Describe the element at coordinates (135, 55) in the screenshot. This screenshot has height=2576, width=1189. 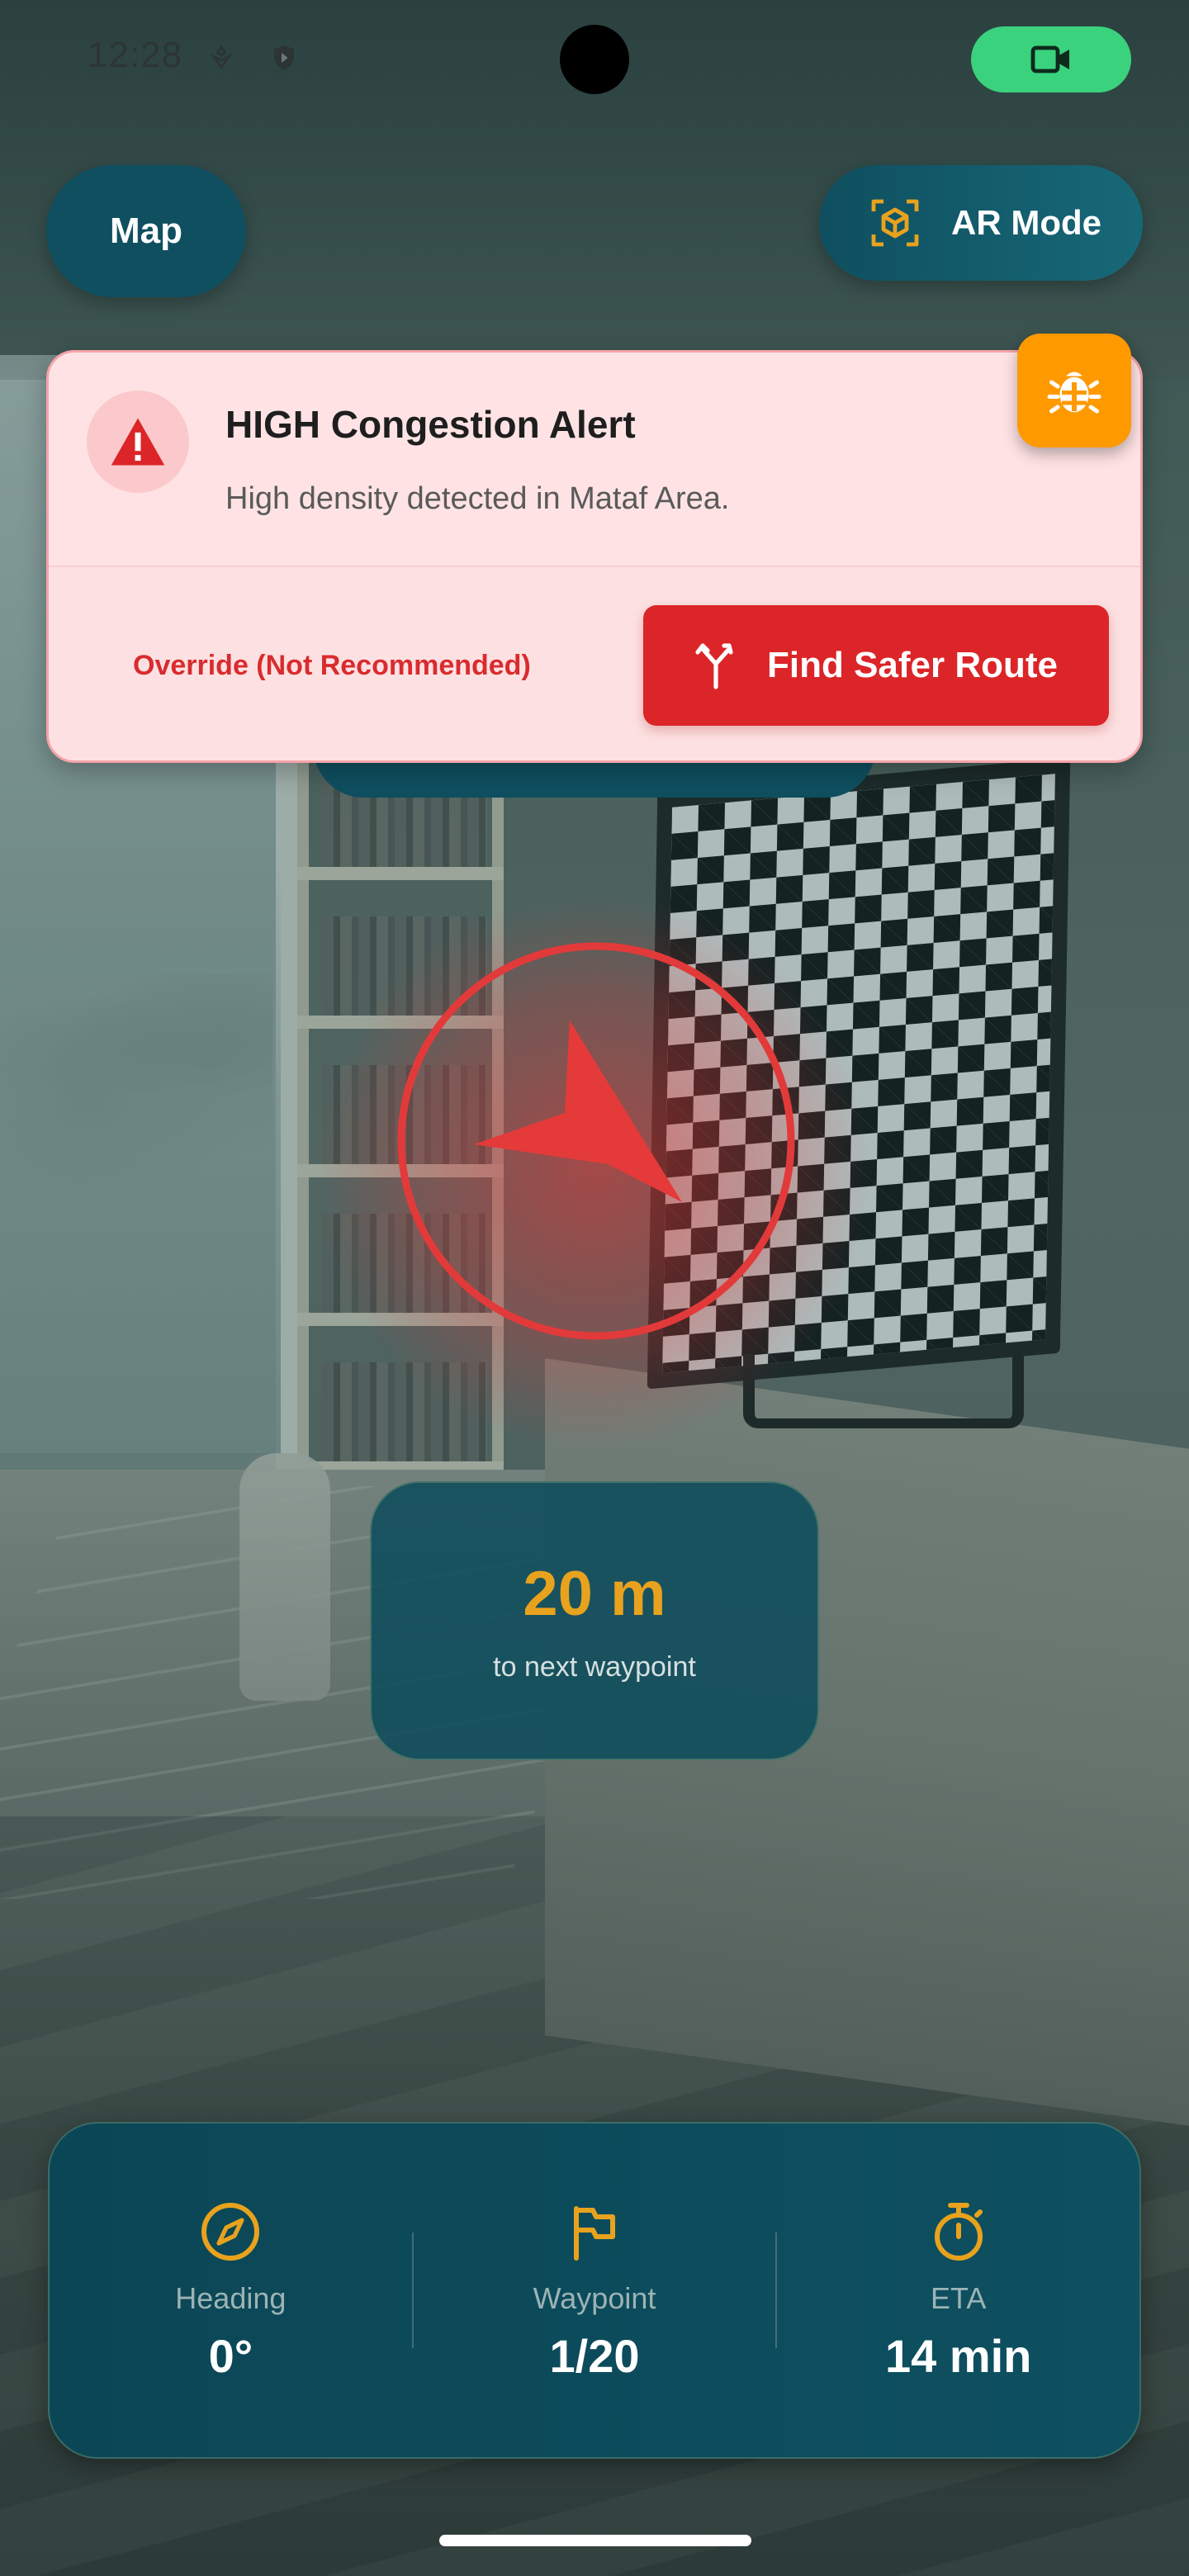
I see `status-time: 12:28` at that location.